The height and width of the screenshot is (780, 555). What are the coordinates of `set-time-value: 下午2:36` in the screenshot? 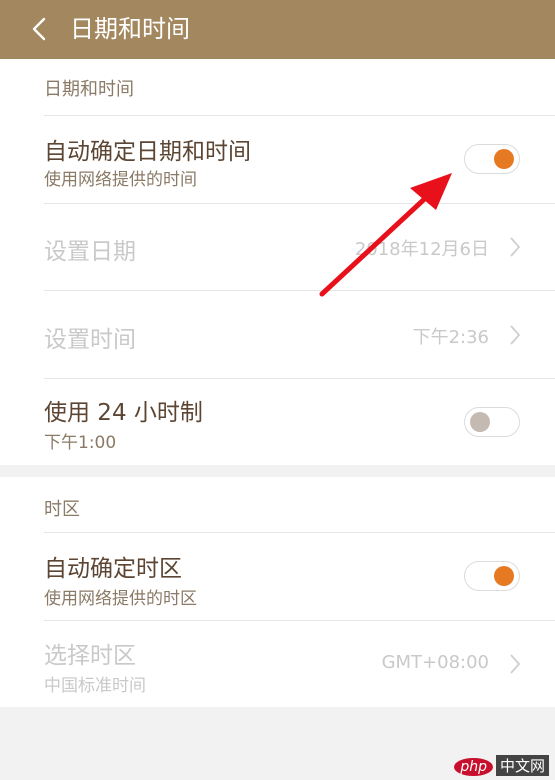 It's located at (450, 337).